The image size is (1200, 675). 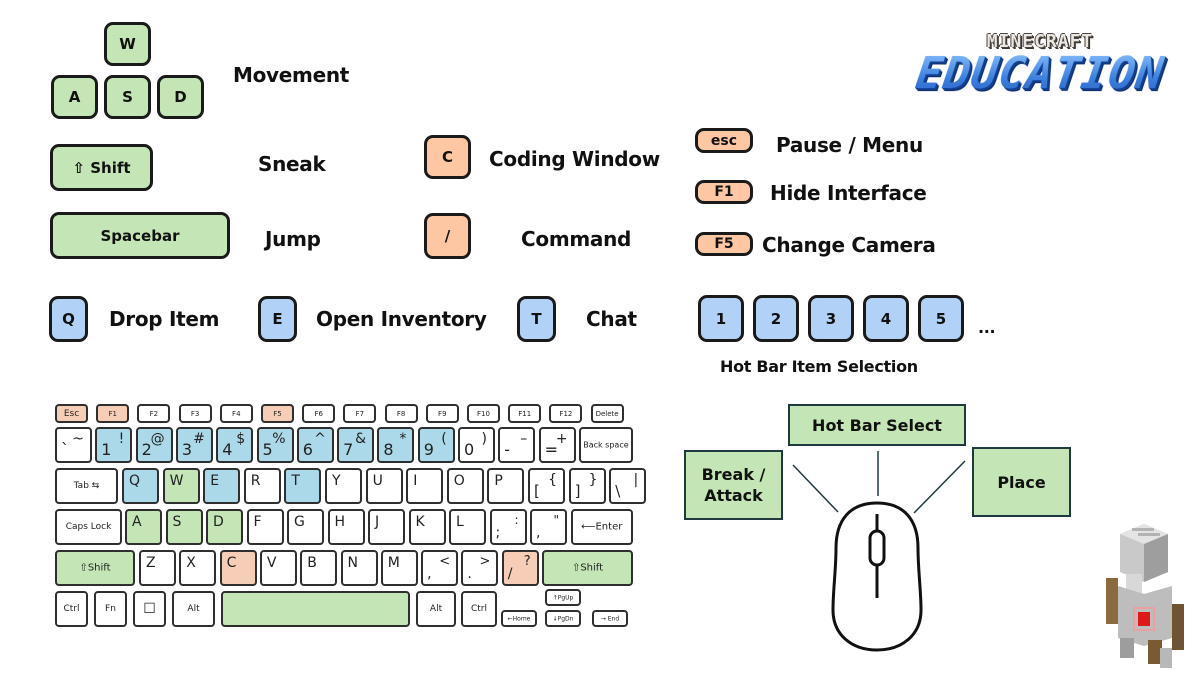 I want to click on kb-key-quote-main-text: ,, so click(x=538, y=533).